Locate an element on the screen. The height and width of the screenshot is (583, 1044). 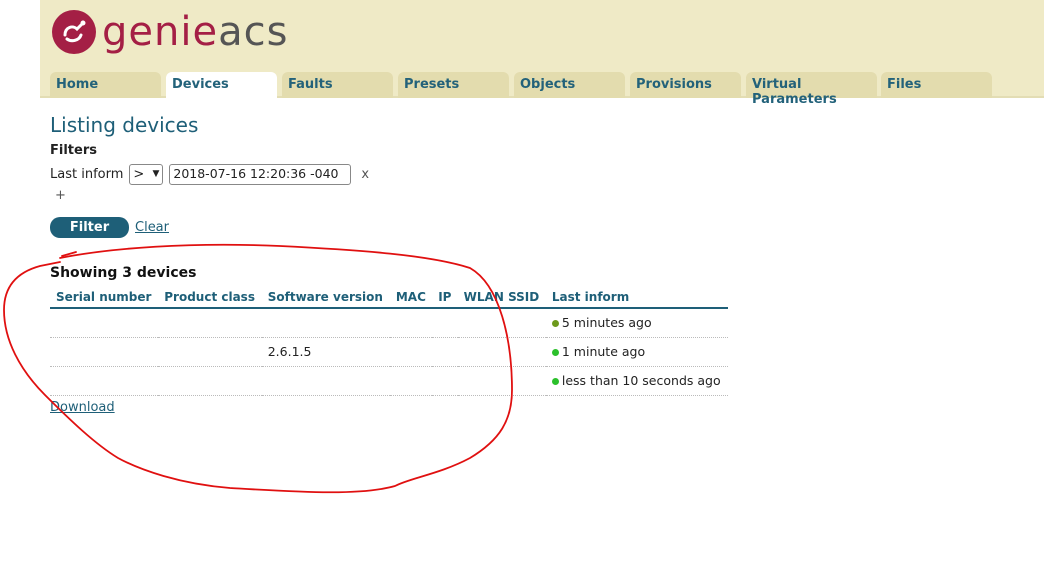
column-wlan-ssid: WLAN SSID is located at coordinates (501, 298).